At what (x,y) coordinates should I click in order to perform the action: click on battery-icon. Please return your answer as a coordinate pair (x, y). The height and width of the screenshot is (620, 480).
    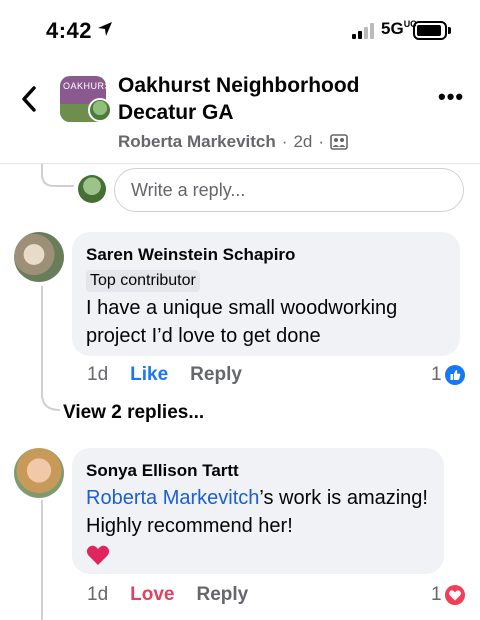
    Looking at the image, I should click on (432, 30).